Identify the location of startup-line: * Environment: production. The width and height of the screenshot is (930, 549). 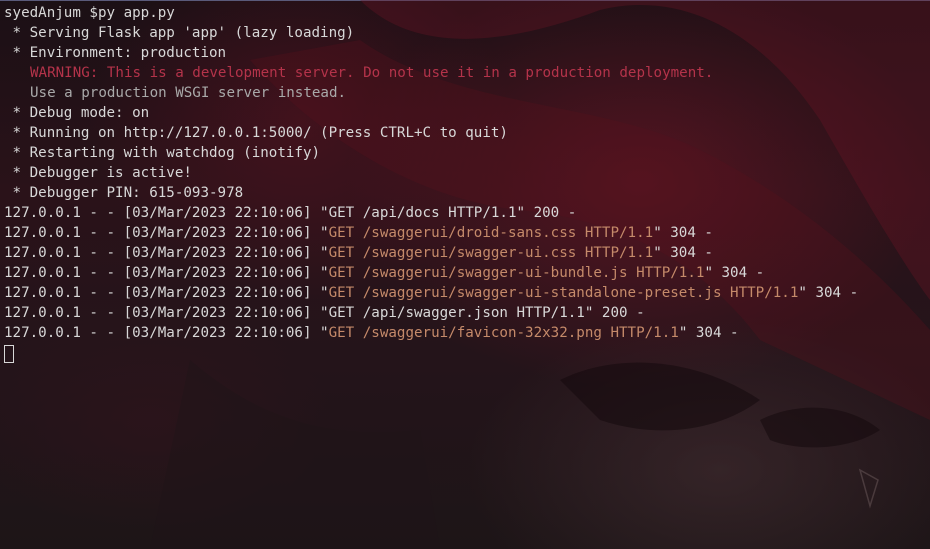
(115, 53).